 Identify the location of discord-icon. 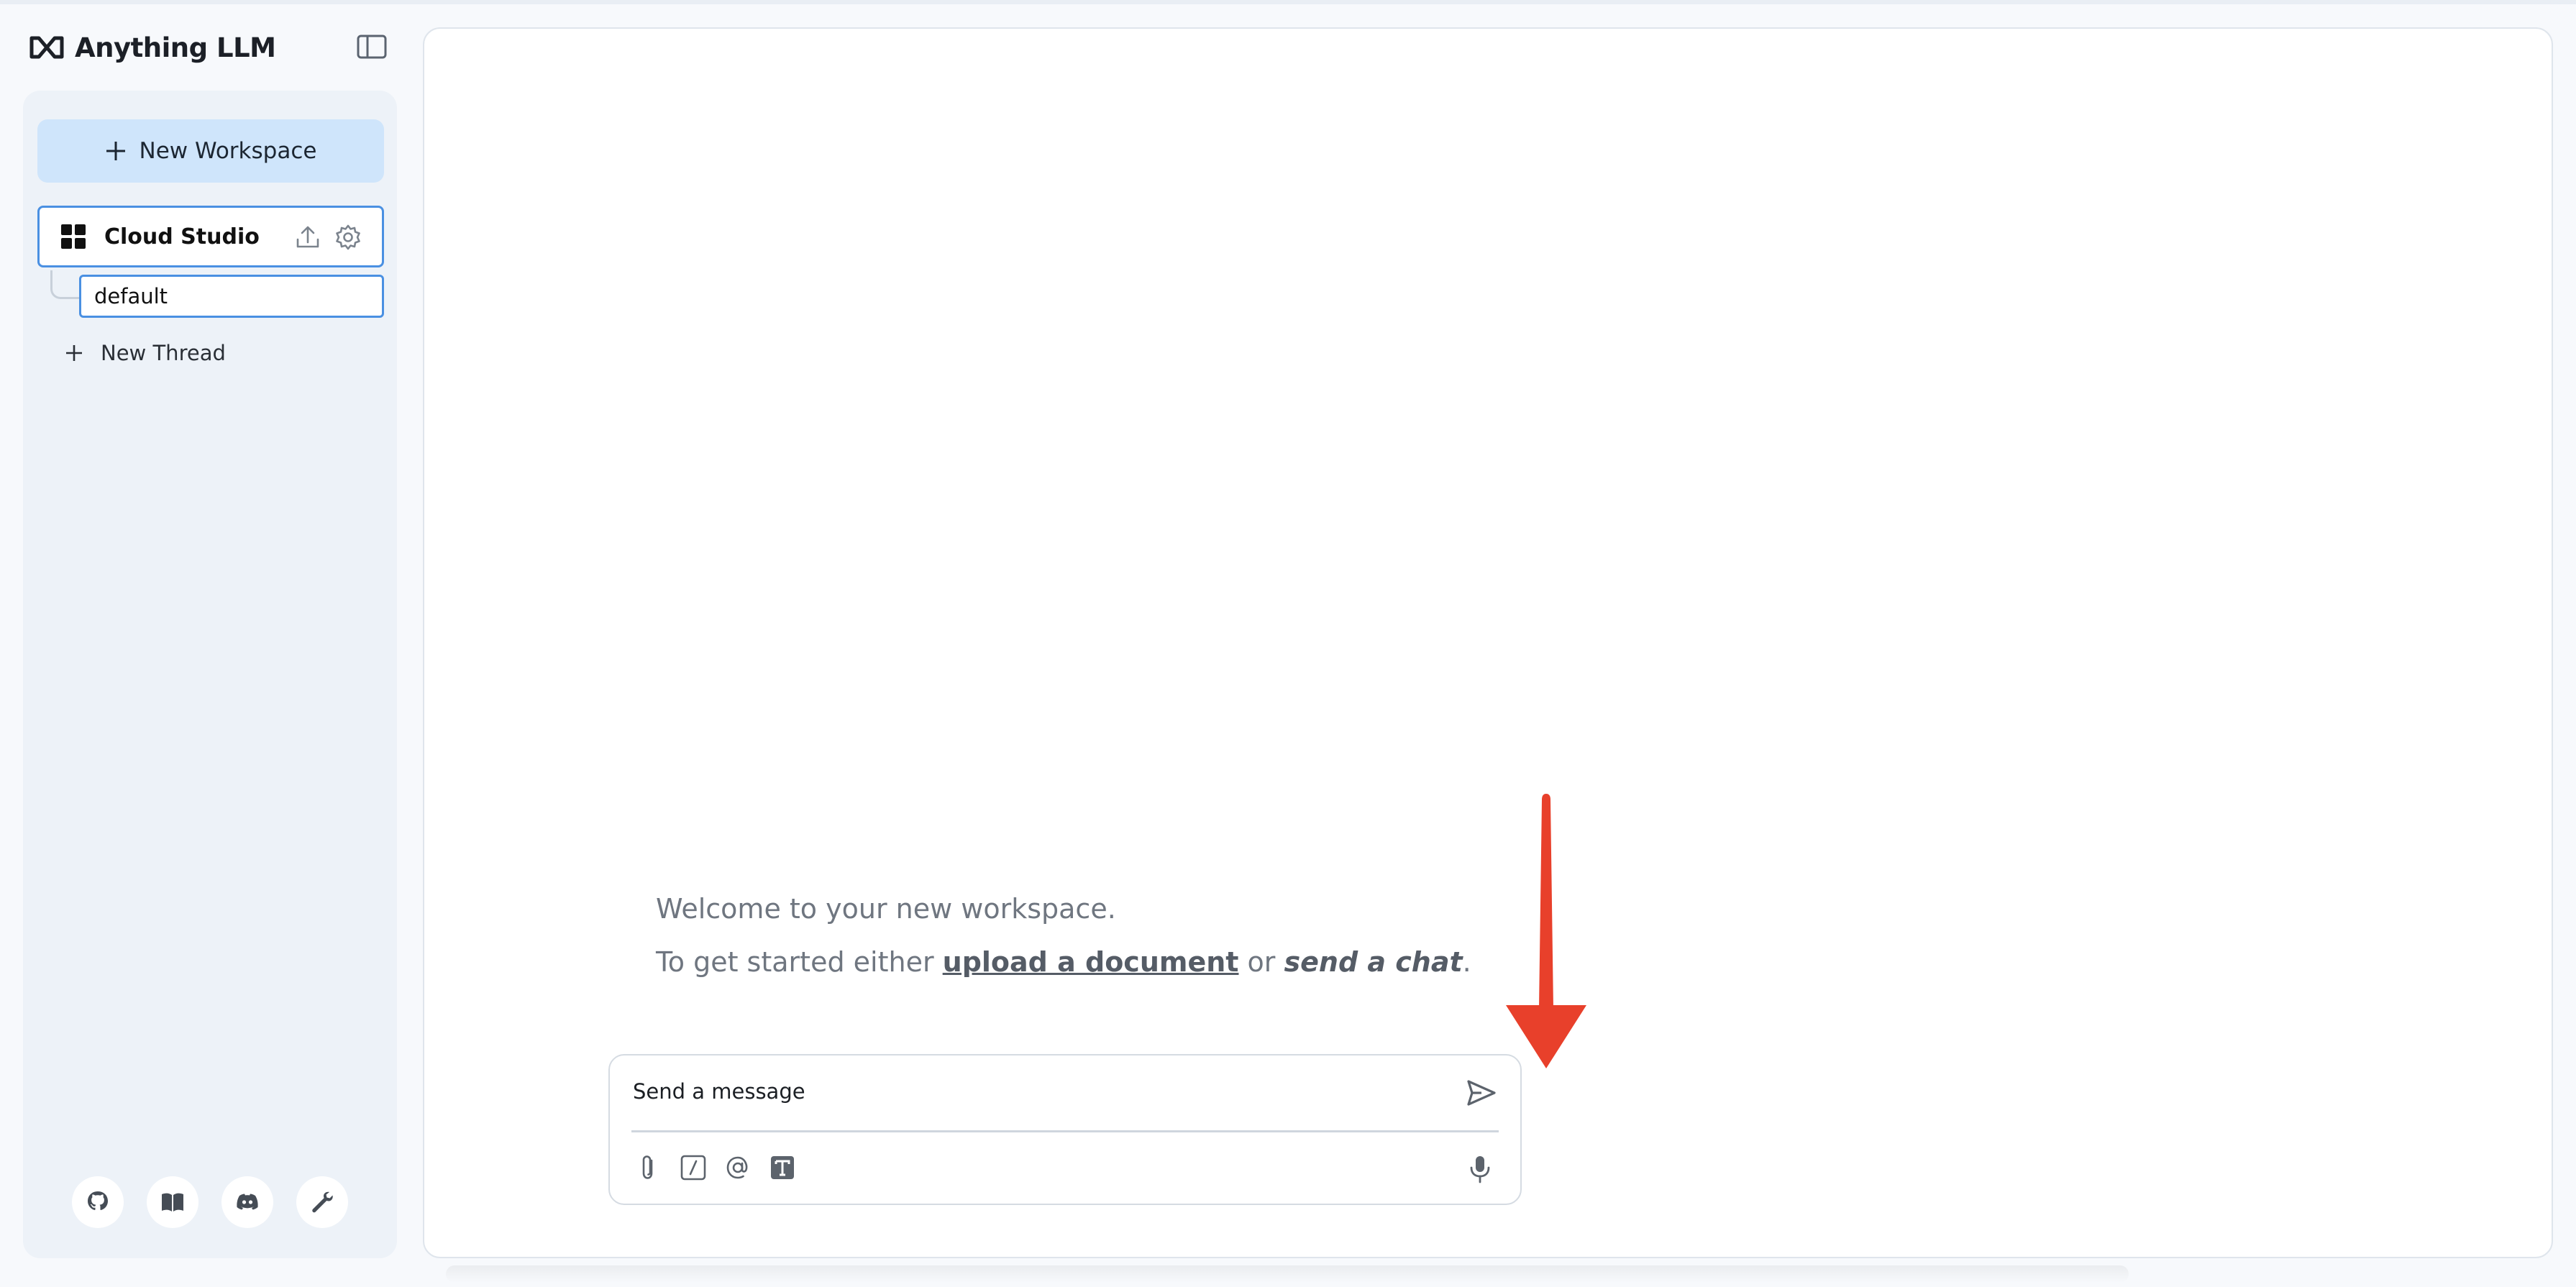
(247, 1202).